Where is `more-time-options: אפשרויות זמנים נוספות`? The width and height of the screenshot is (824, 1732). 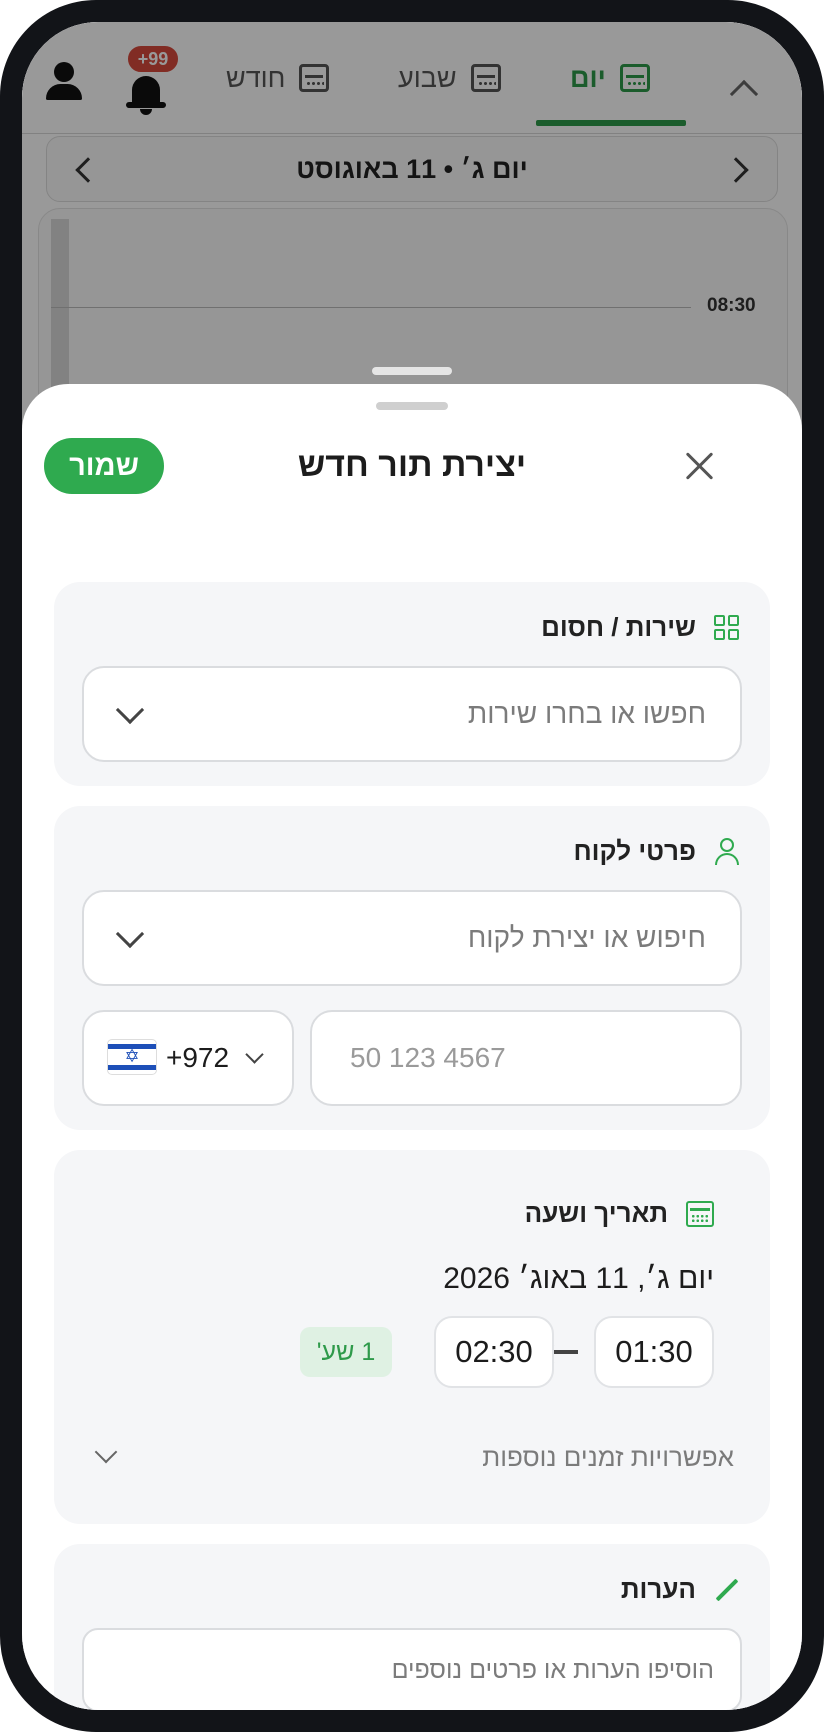 more-time-options: אפשרויות זמנים נוספות is located at coordinates (608, 1457).